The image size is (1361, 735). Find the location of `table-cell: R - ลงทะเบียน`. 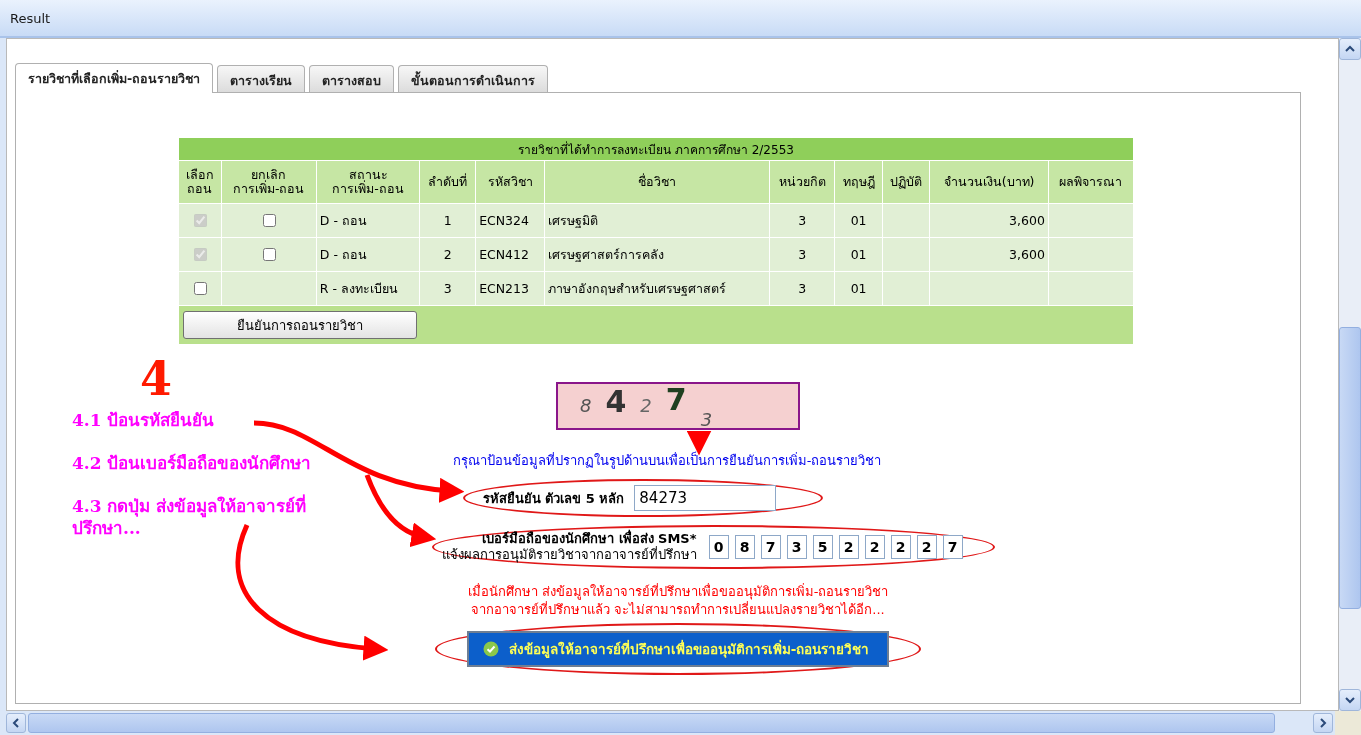

table-cell: R - ลงทะเบียน is located at coordinates (358, 288).